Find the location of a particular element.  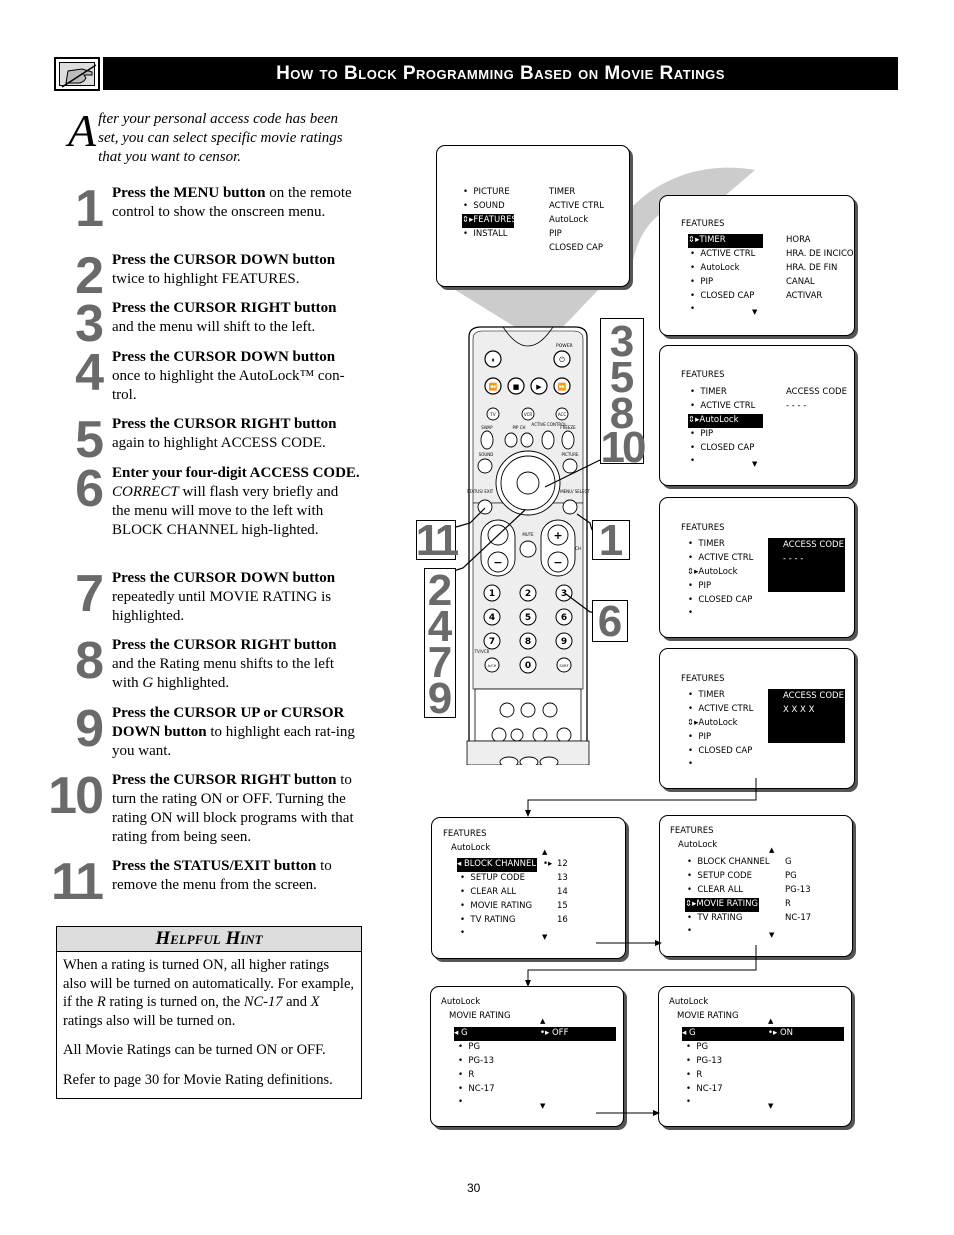

step-number: 5 is located at coordinates (89, 440).